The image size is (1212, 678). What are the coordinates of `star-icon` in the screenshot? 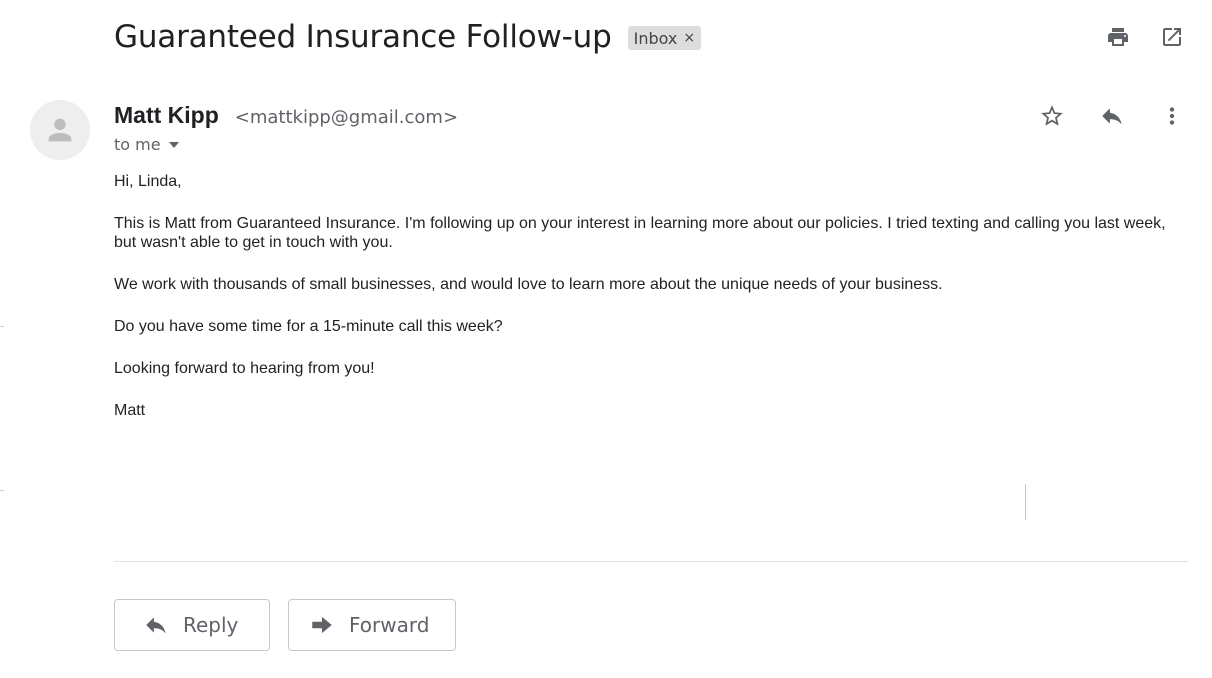 It's located at (1052, 116).